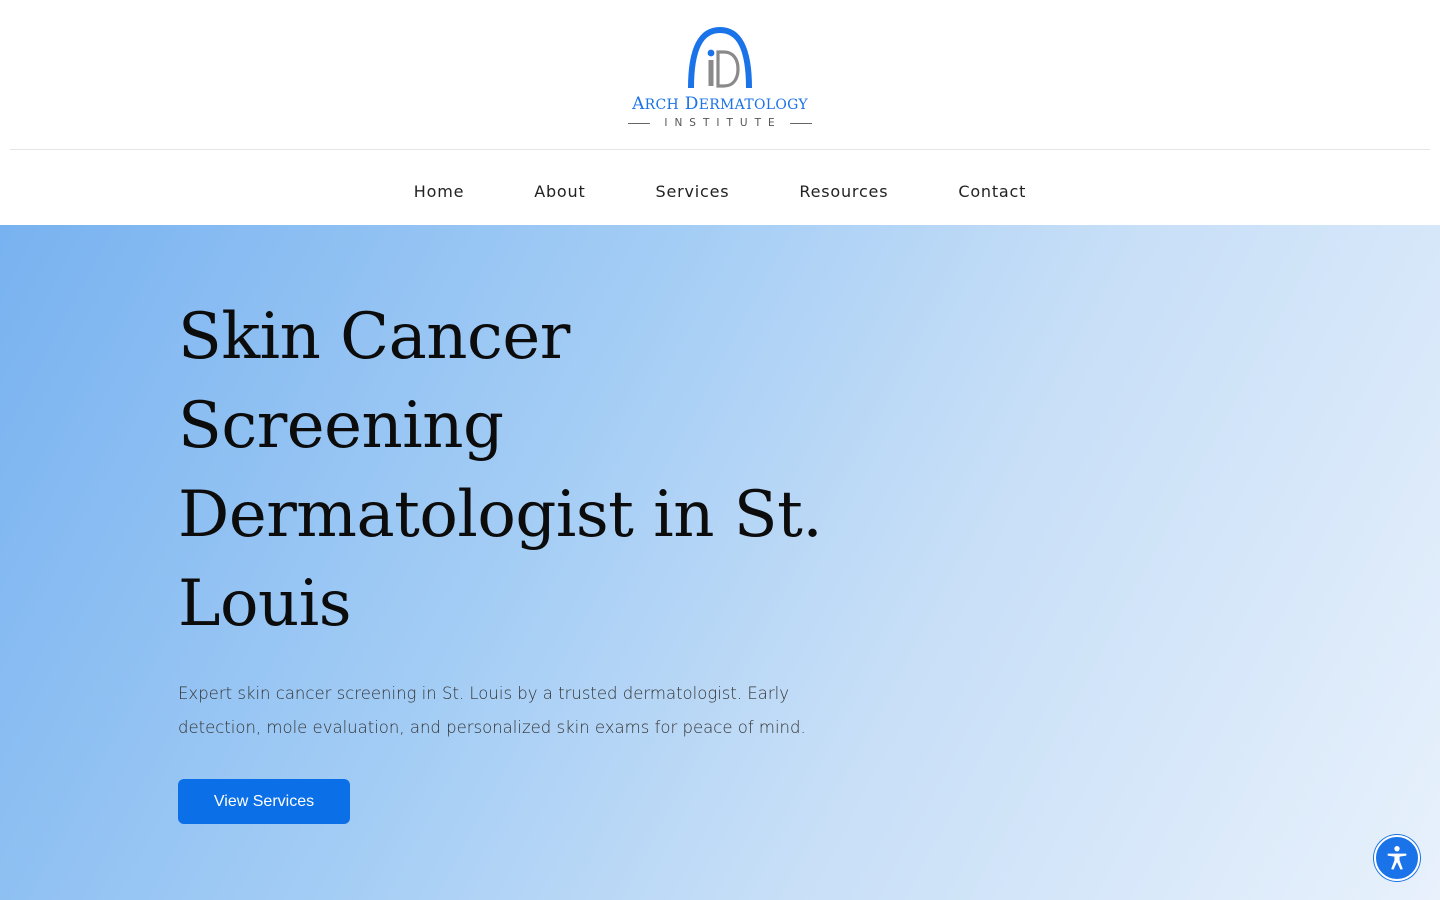  What do you see at coordinates (843, 192) in the screenshot?
I see `nav-item-resources: Resources` at bounding box center [843, 192].